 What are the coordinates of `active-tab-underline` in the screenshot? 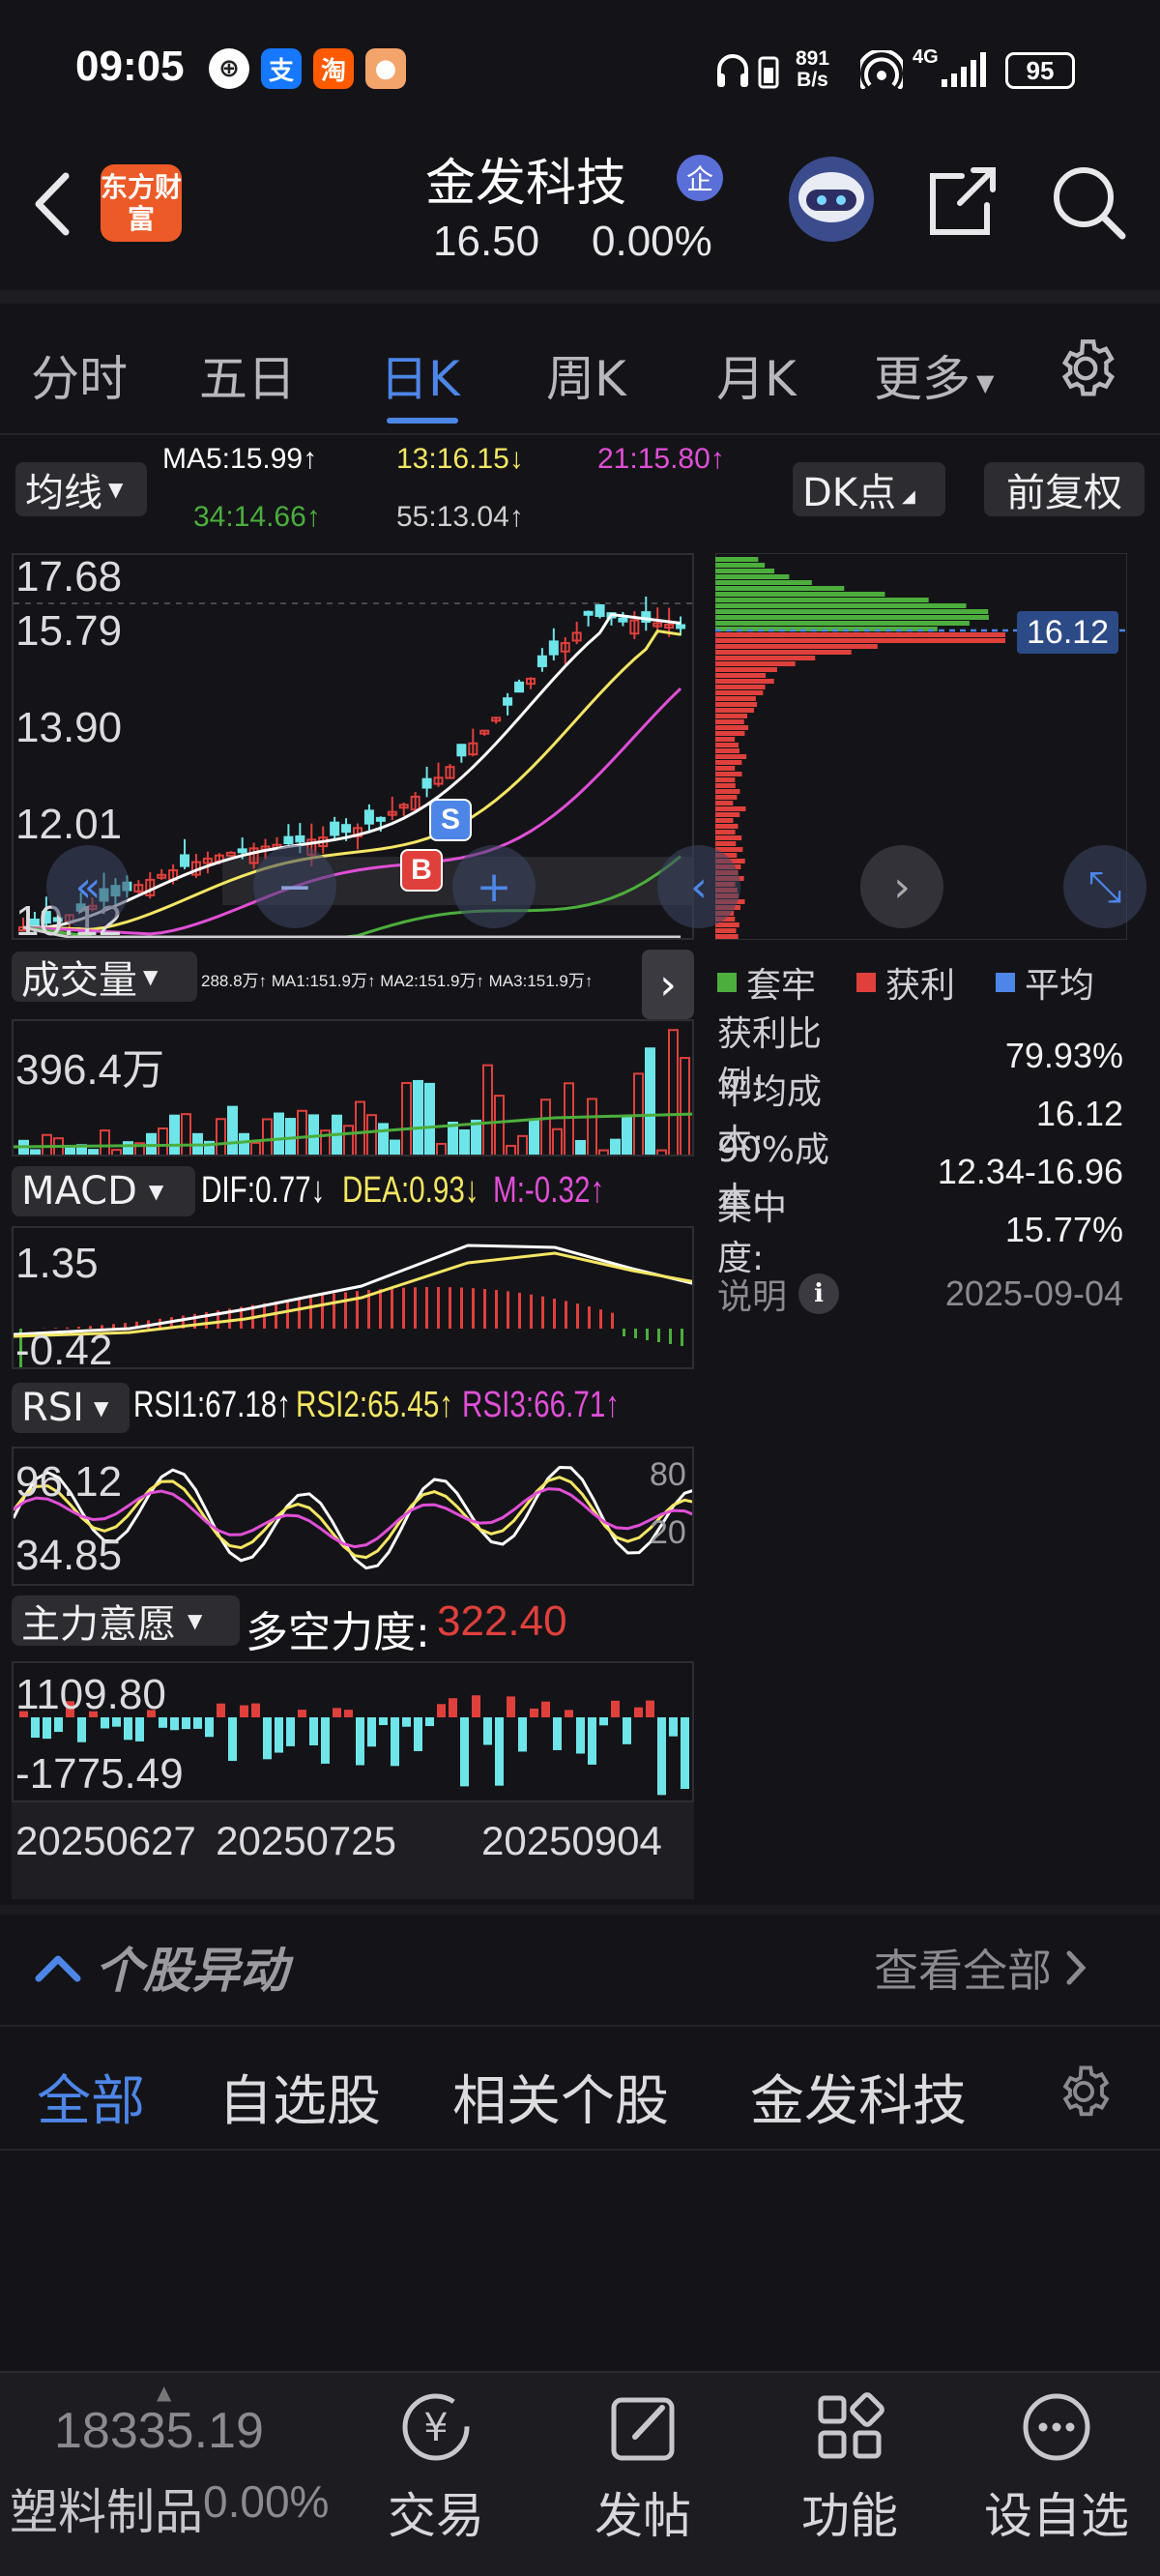 It's located at (422, 421).